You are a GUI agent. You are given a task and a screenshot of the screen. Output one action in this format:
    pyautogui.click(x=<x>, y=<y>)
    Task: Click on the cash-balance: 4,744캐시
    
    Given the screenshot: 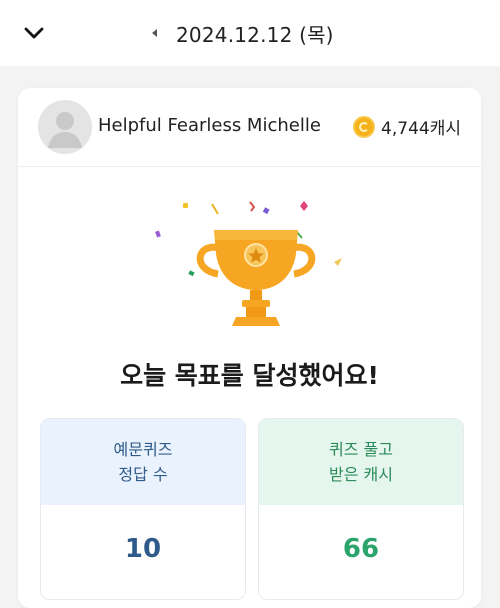 What is the action you would take?
    pyautogui.click(x=407, y=126)
    